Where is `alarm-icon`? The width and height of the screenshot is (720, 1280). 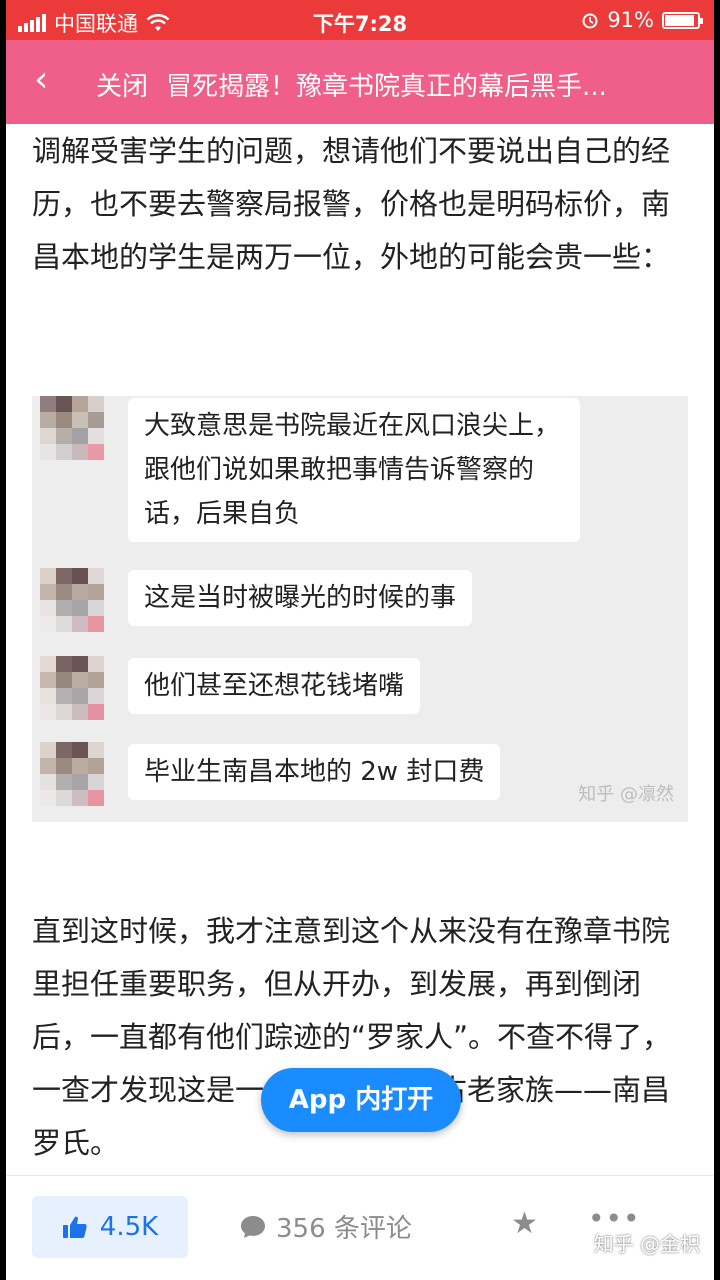
alarm-icon is located at coordinates (590, 21).